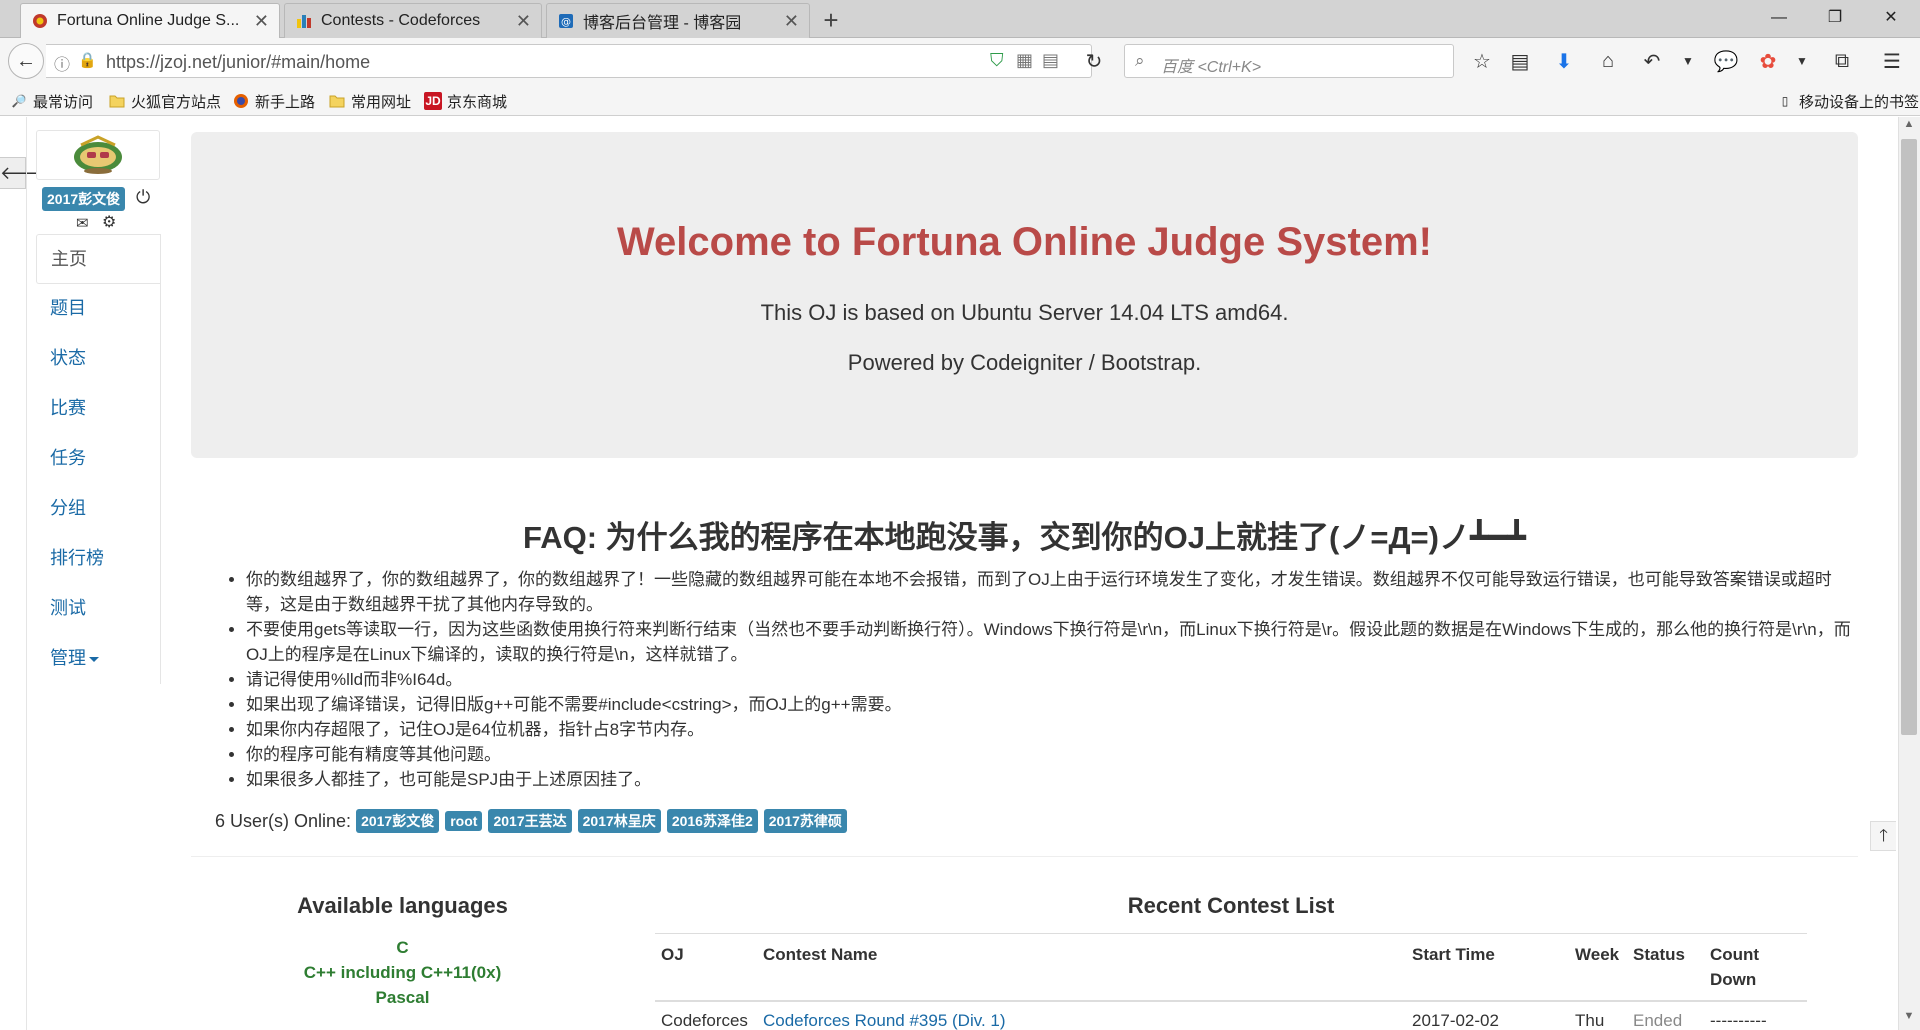 The height and width of the screenshot is (1030, 1920). What do you see at coordinates (369, 101) in the screenshot?
I see `bookmark-common-sites: 常用网址` at bounding box center [369, 101].